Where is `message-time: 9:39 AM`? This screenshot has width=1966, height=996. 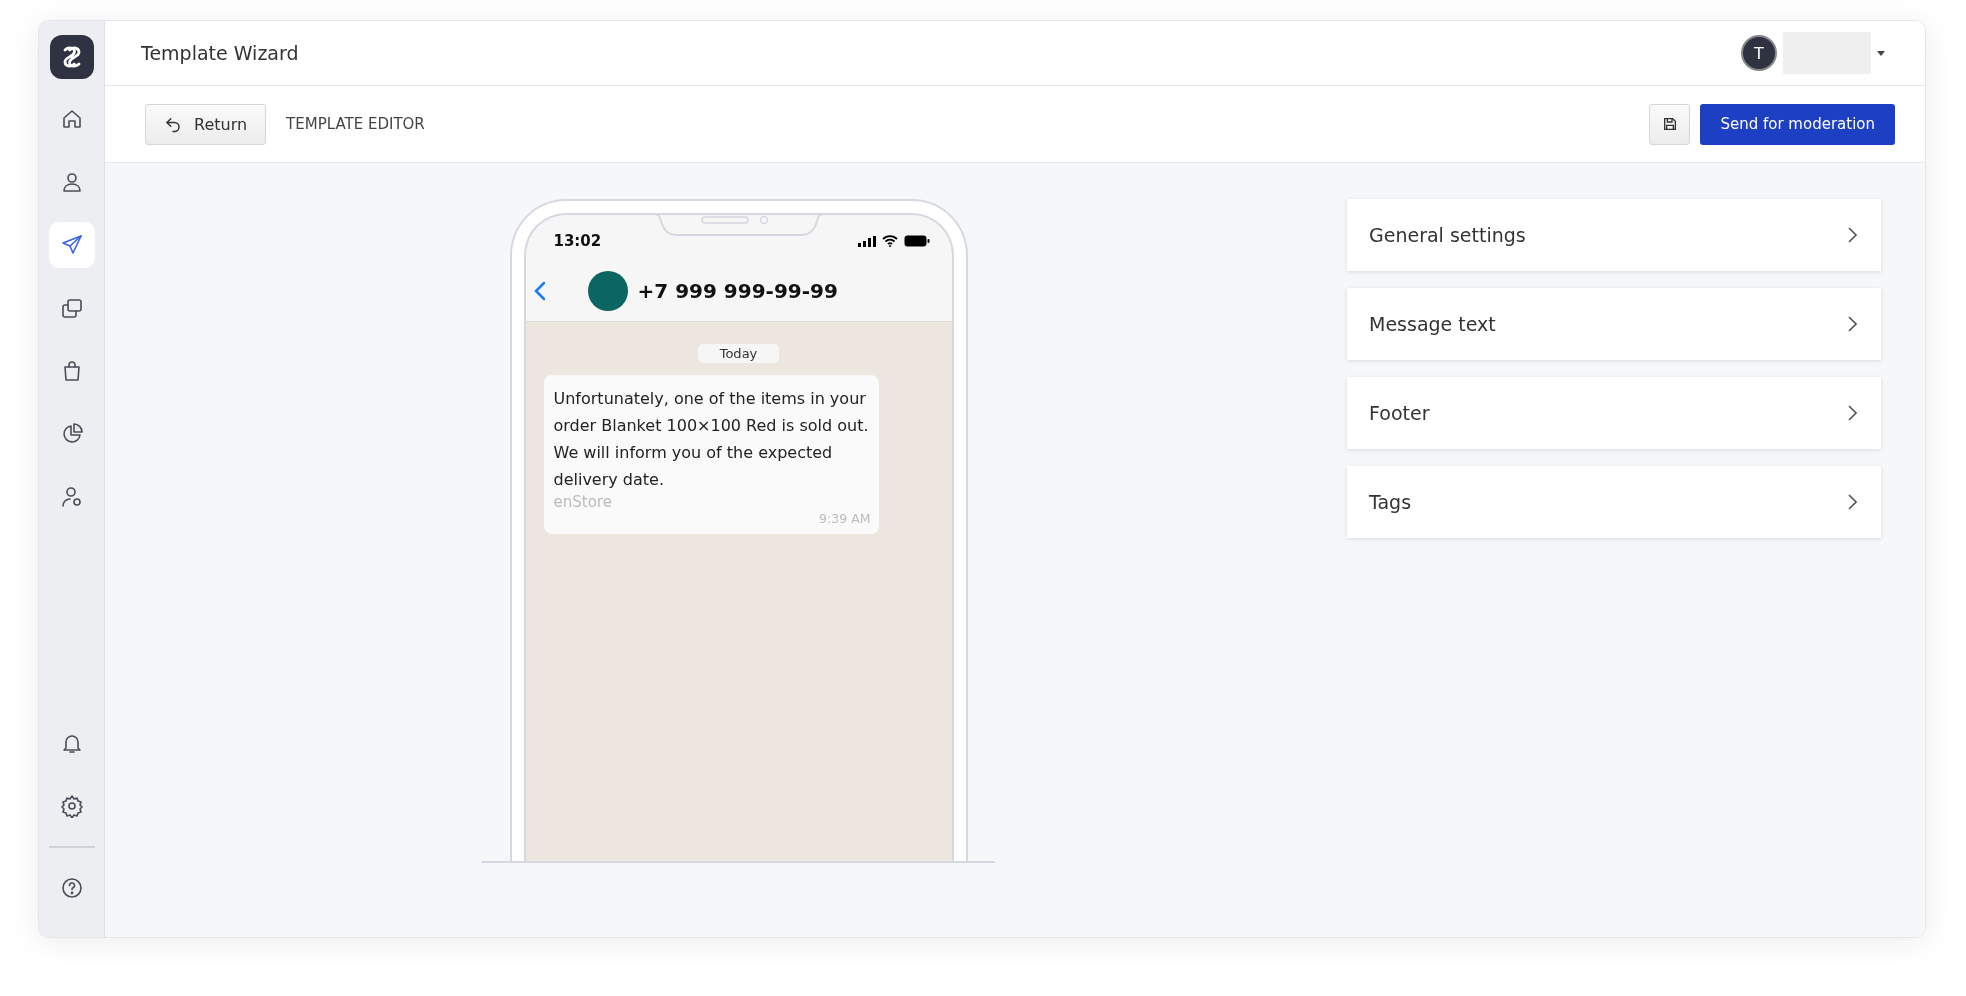 message-time: 9:39 AM is located at coordinates (845, 518).